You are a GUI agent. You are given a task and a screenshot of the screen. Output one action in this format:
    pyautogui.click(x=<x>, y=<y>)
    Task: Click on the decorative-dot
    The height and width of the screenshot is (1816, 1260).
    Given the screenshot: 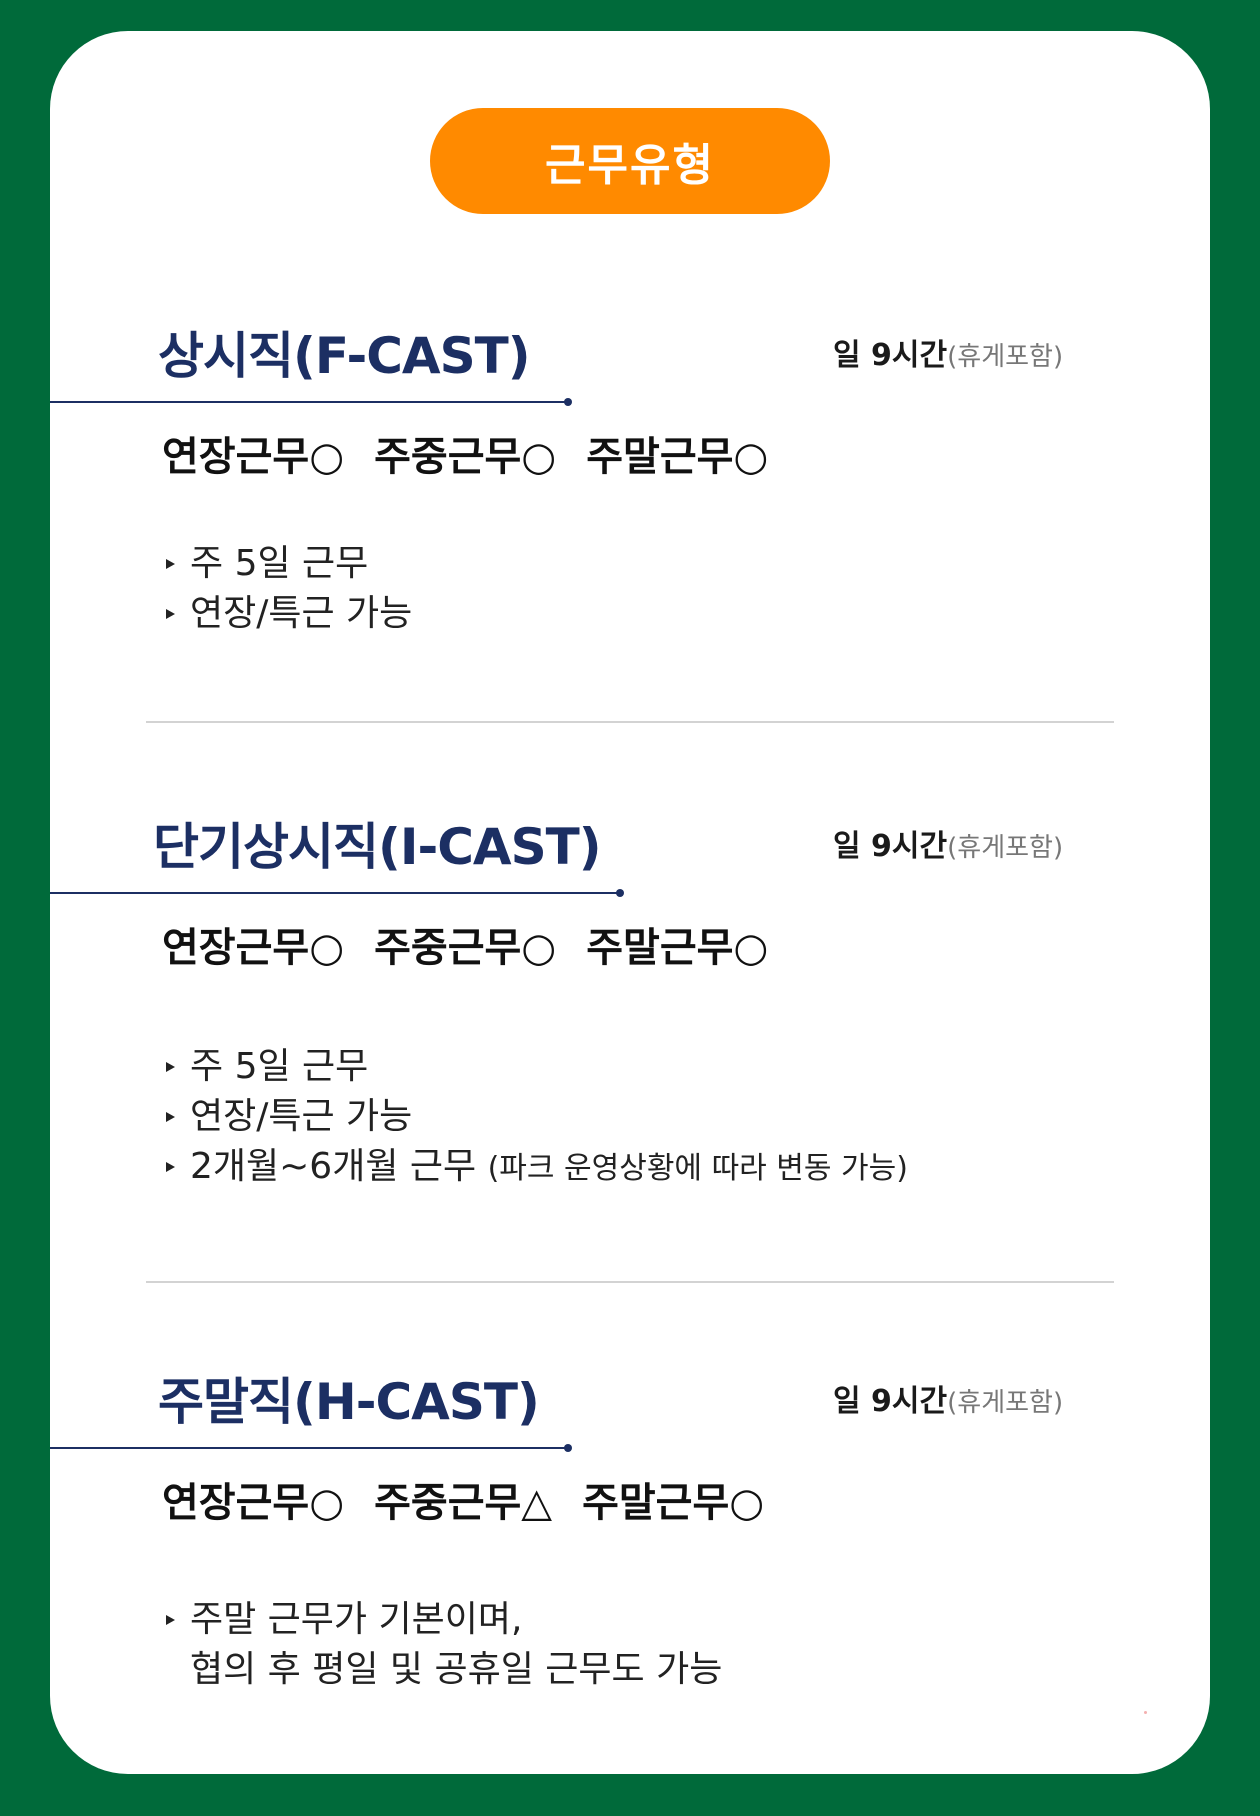 What is the action you would take?
    pyautogui.click(x=1145, y=1712)
    